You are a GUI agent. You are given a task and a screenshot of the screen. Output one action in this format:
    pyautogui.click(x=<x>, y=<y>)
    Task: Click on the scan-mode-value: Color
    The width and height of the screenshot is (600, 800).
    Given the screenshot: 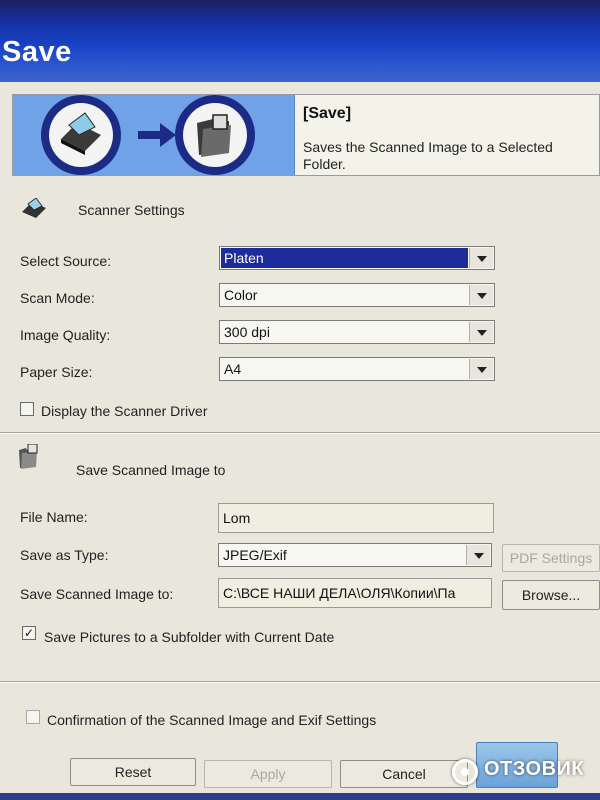 What is the action you would take?
    pyautogui.click(x=241, y=295)
    